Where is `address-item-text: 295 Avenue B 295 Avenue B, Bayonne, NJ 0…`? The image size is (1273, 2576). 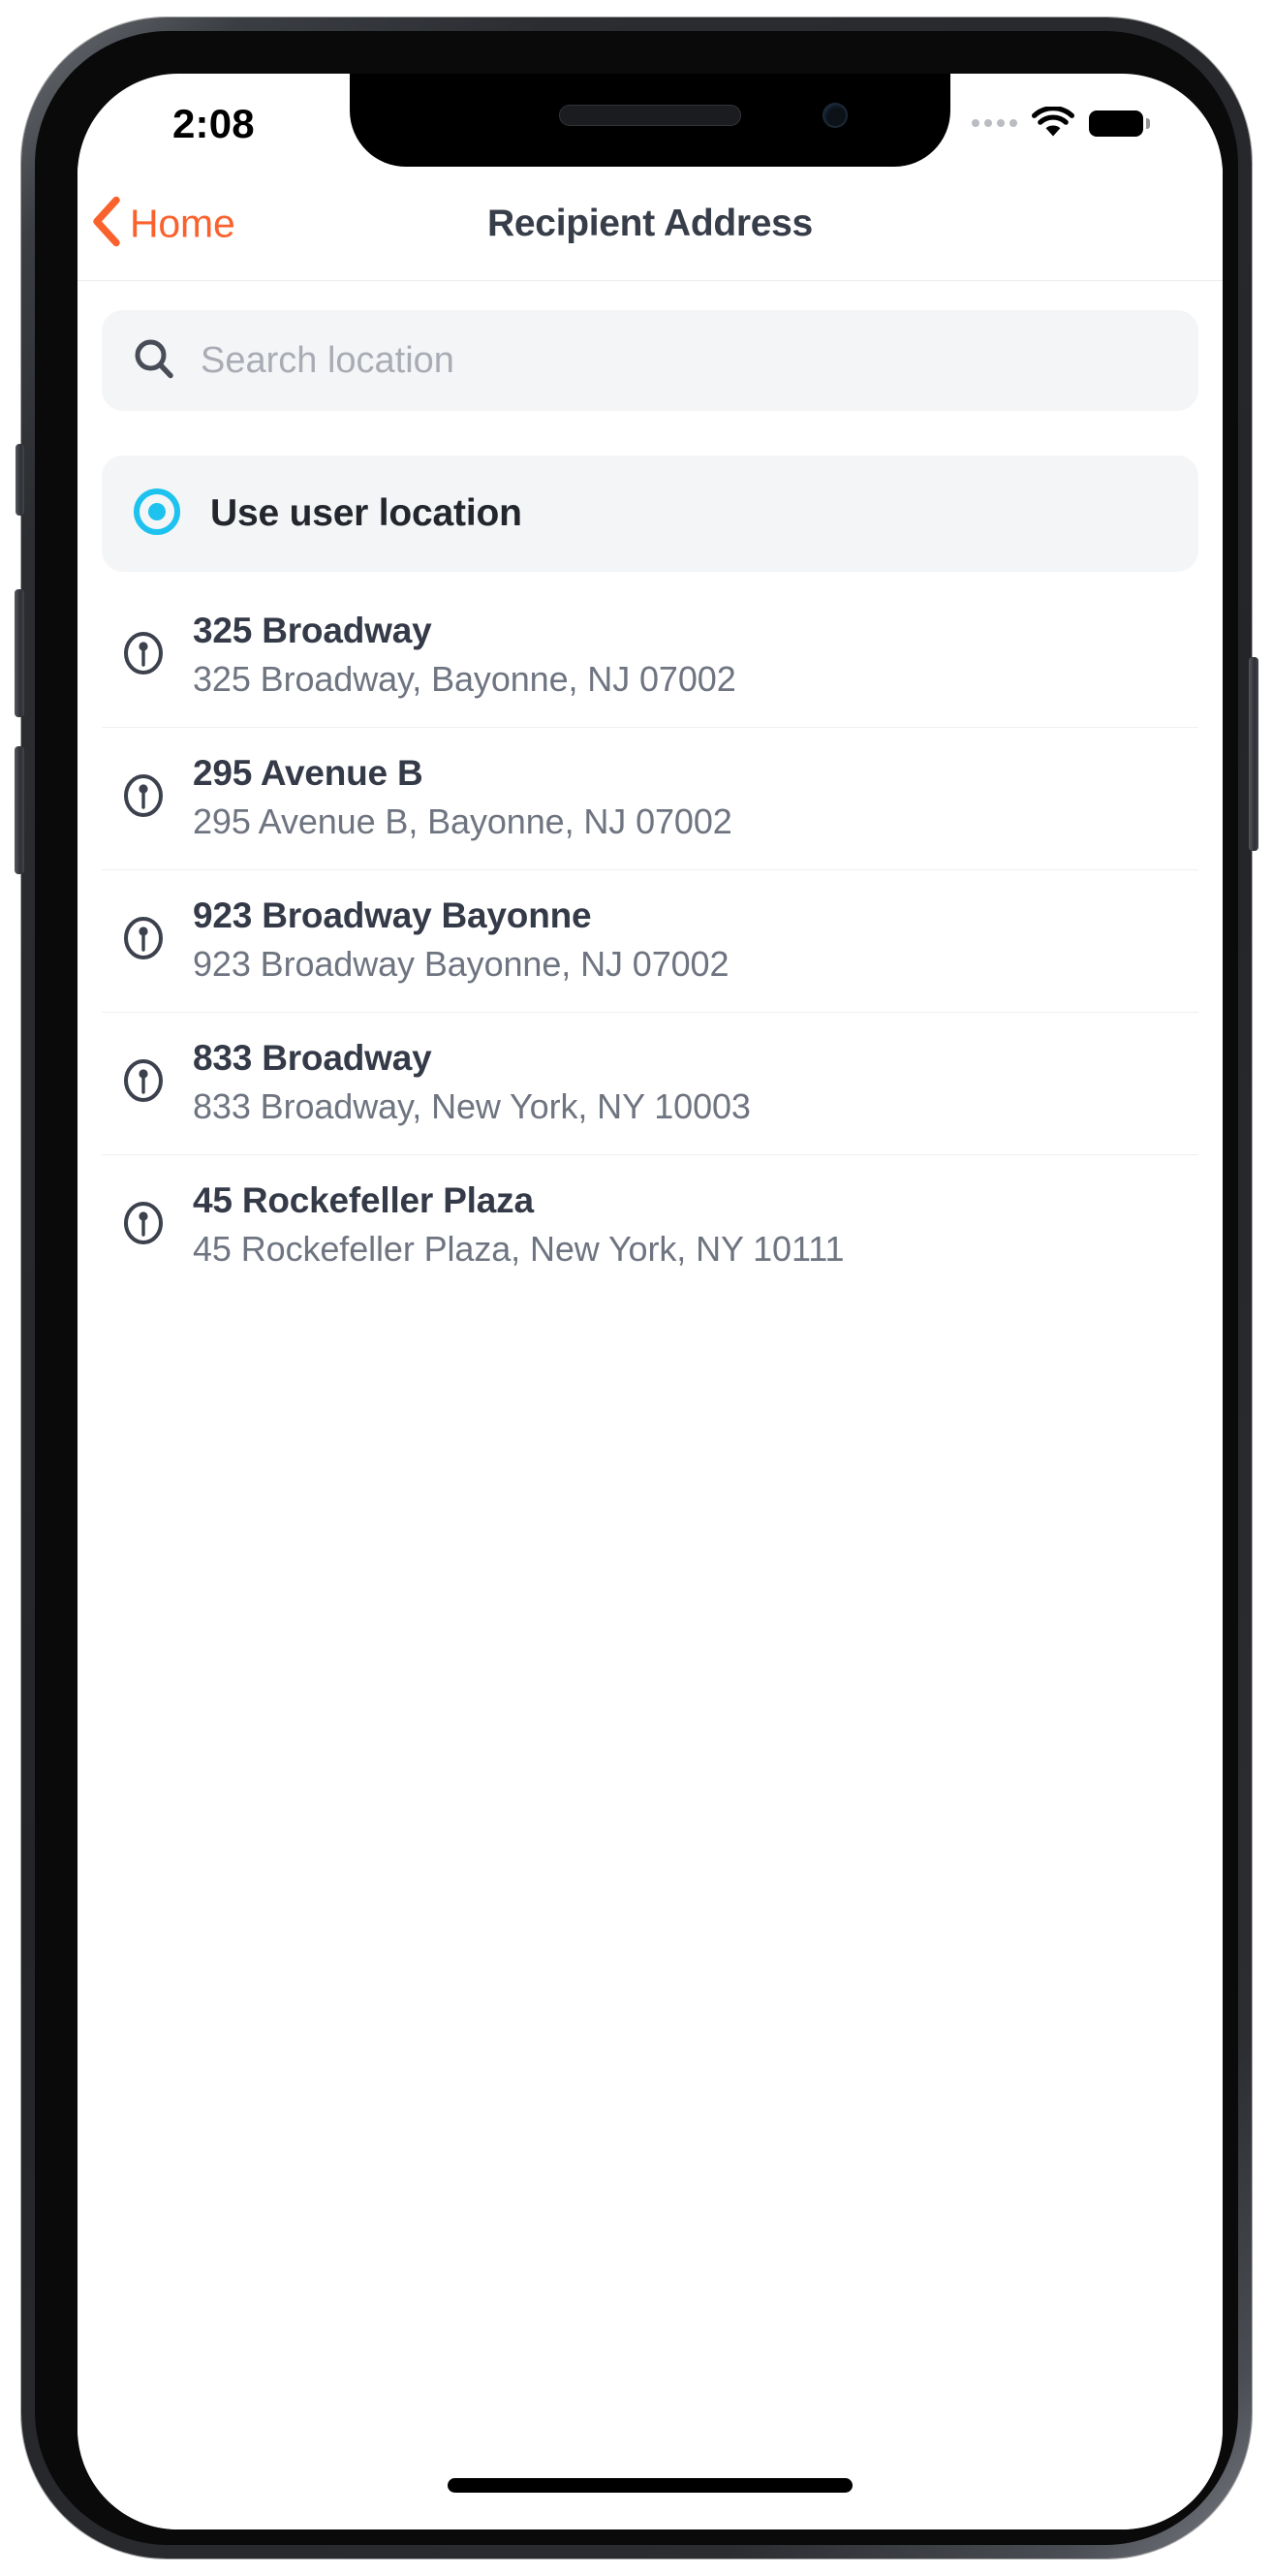
address-item-text: 295 Avenue B 295 Avenue B, Bayonne, NJ 0… is located at coordinates (462, 797).